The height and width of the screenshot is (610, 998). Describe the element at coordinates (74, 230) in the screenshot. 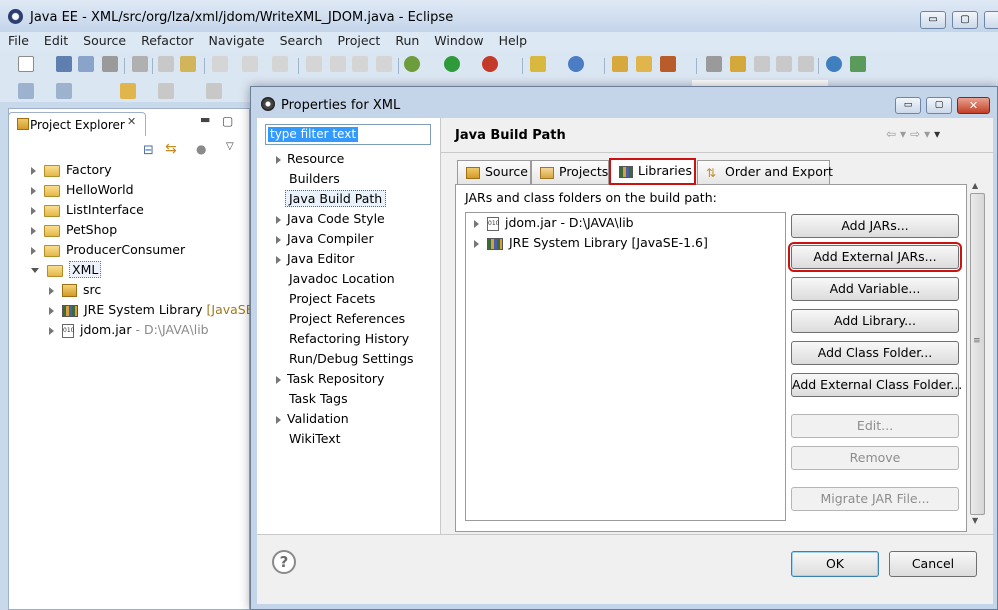

I see `tree-item-project: PetShop` at that location.